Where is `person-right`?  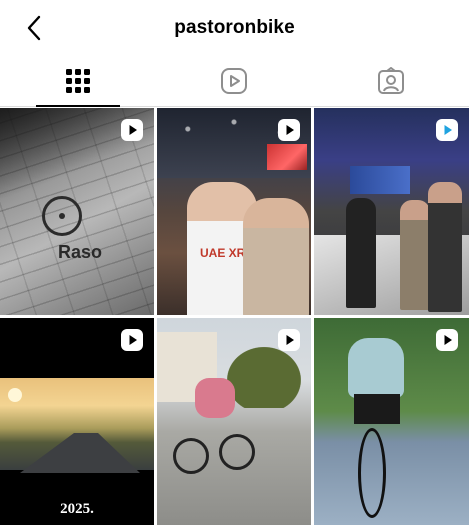
person-right is located at coordinates (276, 256).